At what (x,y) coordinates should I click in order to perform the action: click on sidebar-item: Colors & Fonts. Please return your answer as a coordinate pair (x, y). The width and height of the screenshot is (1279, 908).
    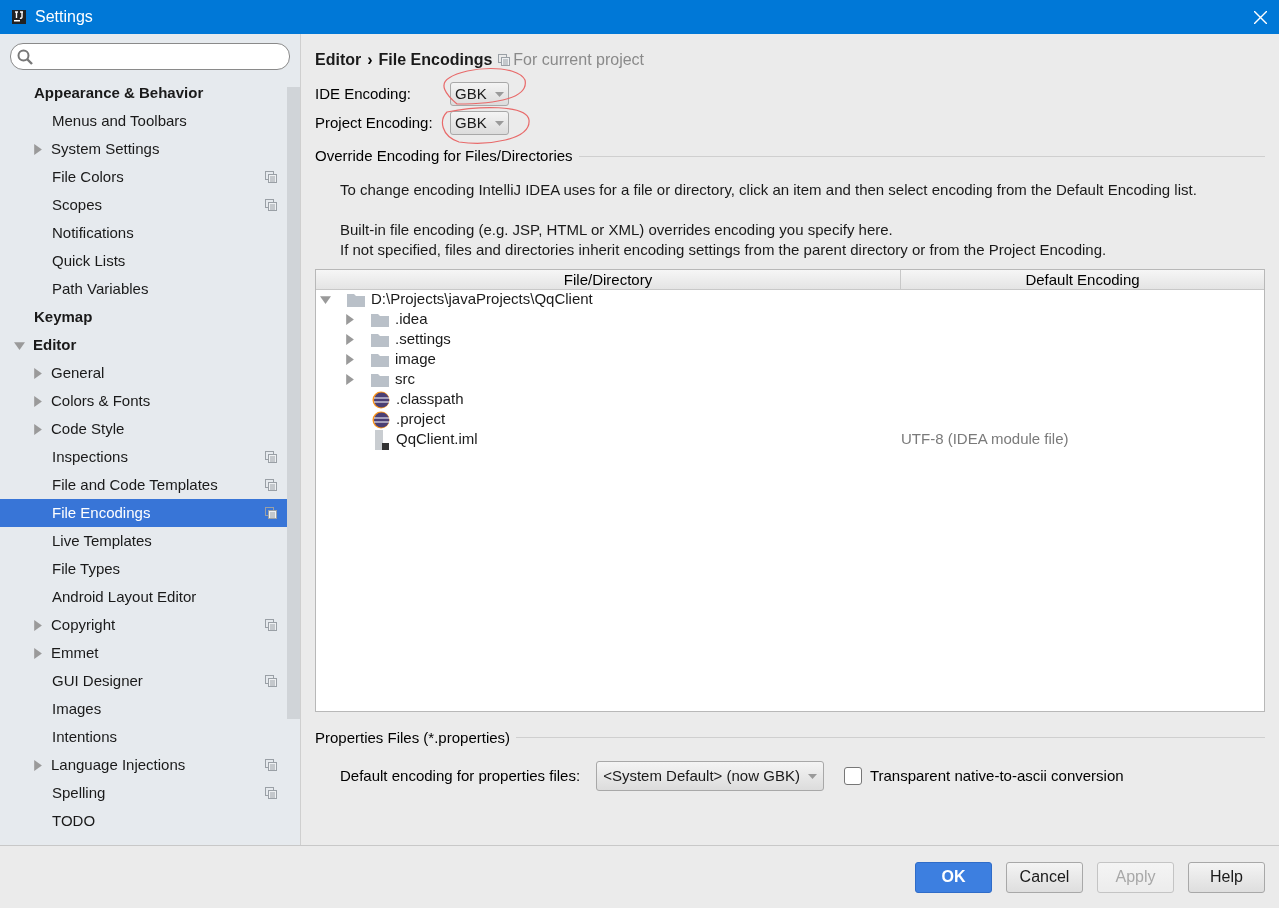
    Looking at the image, I should click on (143, 401).